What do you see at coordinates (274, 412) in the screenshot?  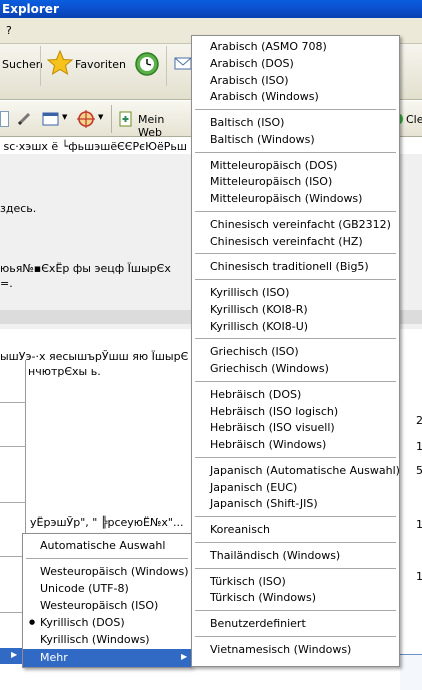 I see `encoding-option: Hebräisch (ISO logisch)` at bounding box center [274, 412].